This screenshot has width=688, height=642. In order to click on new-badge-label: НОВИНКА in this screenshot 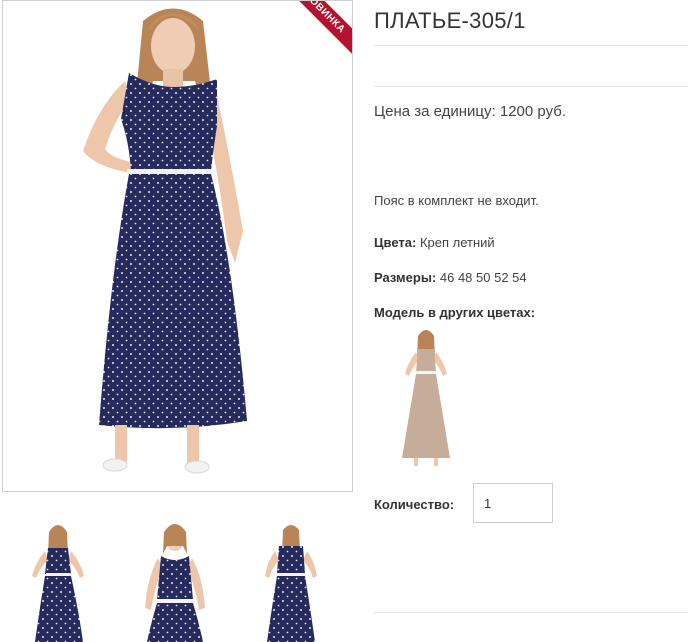, I will do `click(322, 30)`.